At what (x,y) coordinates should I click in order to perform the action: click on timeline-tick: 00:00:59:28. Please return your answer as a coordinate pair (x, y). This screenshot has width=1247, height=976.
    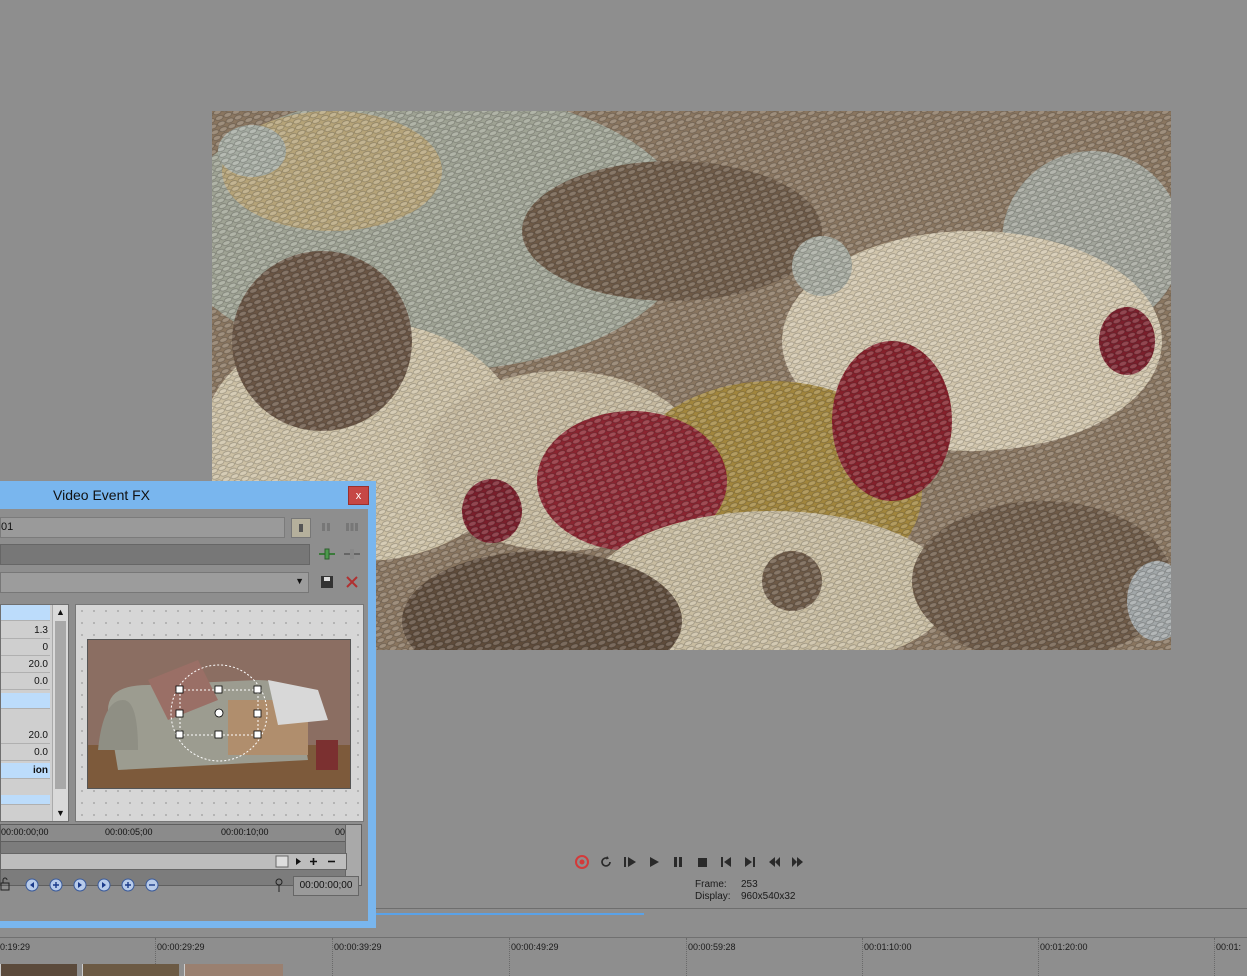
    Looking at the image, I should click on (712, 947).